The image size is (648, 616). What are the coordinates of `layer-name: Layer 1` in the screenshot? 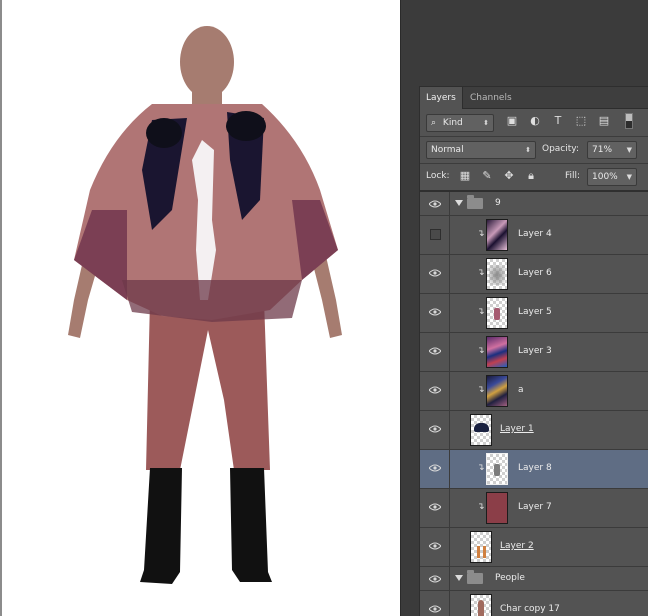 It's located at (517, 429).